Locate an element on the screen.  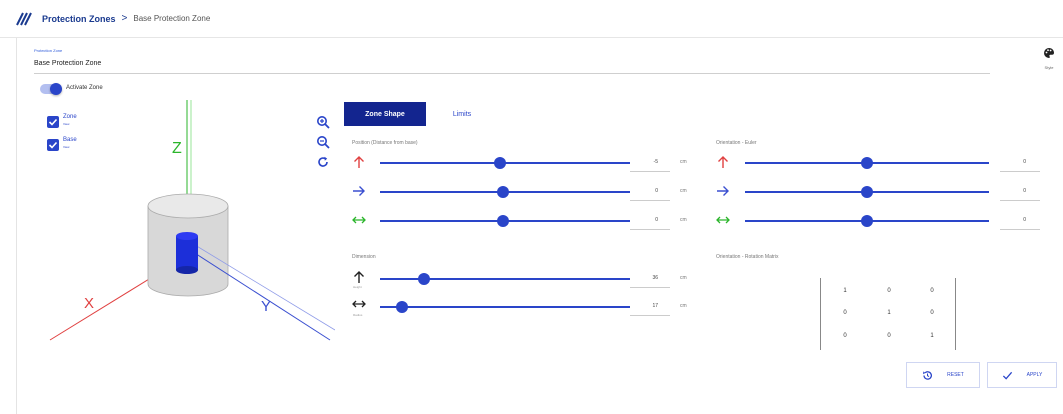
style-button-label: Style is located at coordinates (1049, 67).